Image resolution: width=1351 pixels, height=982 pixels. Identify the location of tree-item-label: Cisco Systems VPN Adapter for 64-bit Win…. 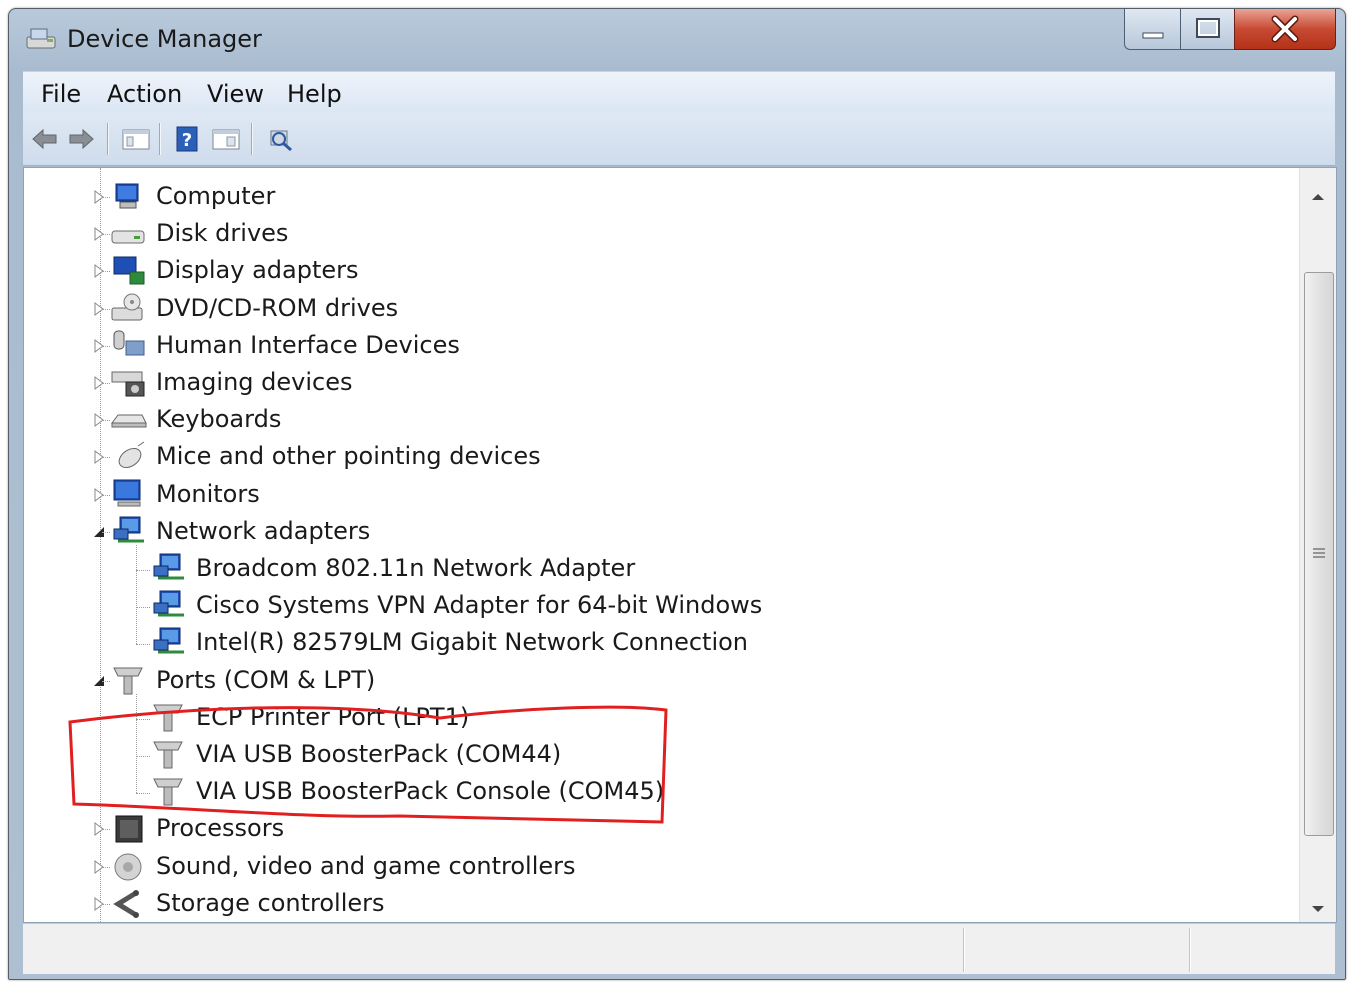
(479, 605).